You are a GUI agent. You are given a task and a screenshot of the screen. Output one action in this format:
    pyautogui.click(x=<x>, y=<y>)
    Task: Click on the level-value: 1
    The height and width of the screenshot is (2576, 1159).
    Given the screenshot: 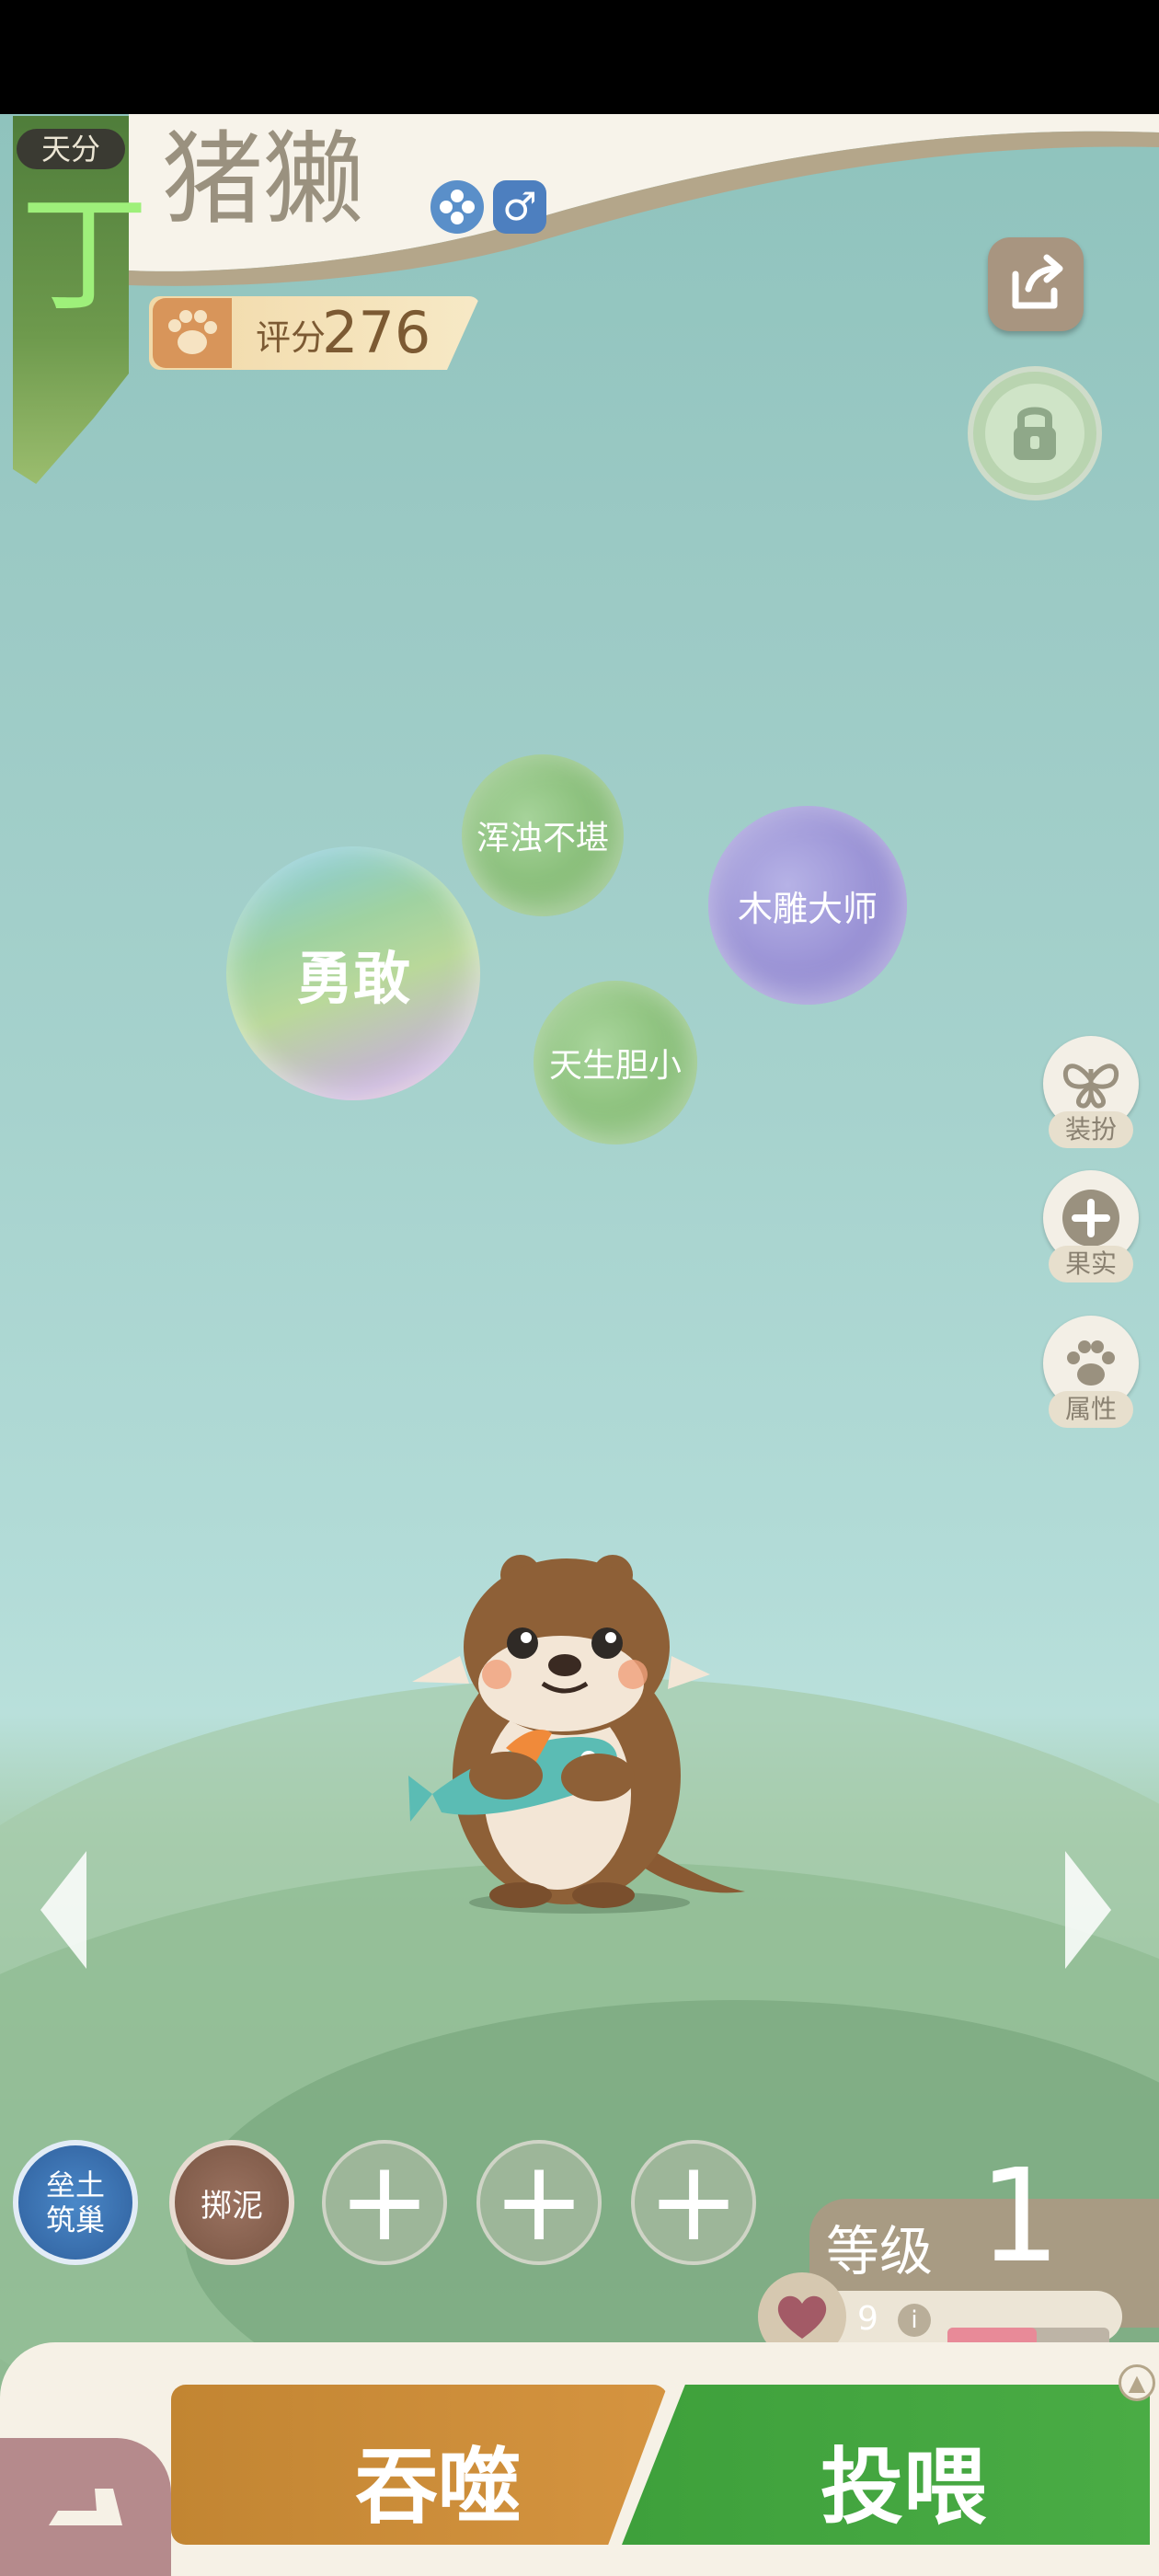 What is the action you would take?
    pyautogui.click(x=1020, y=2217)
    